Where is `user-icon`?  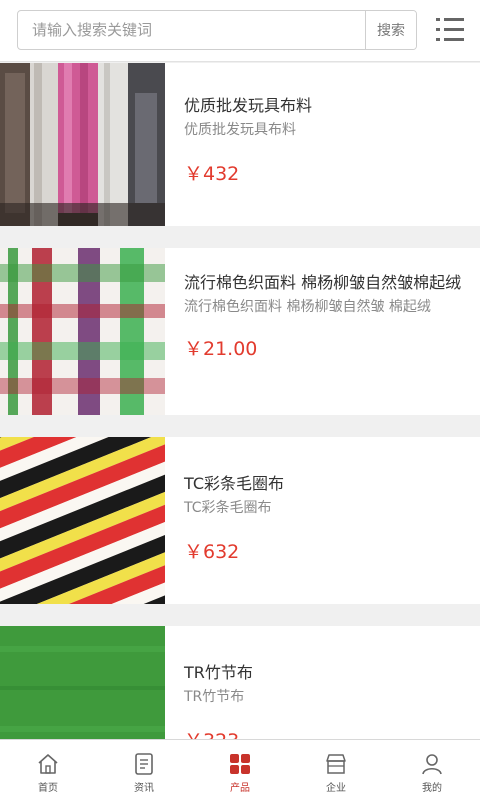
user-icon is located at coordinates (432, 764).